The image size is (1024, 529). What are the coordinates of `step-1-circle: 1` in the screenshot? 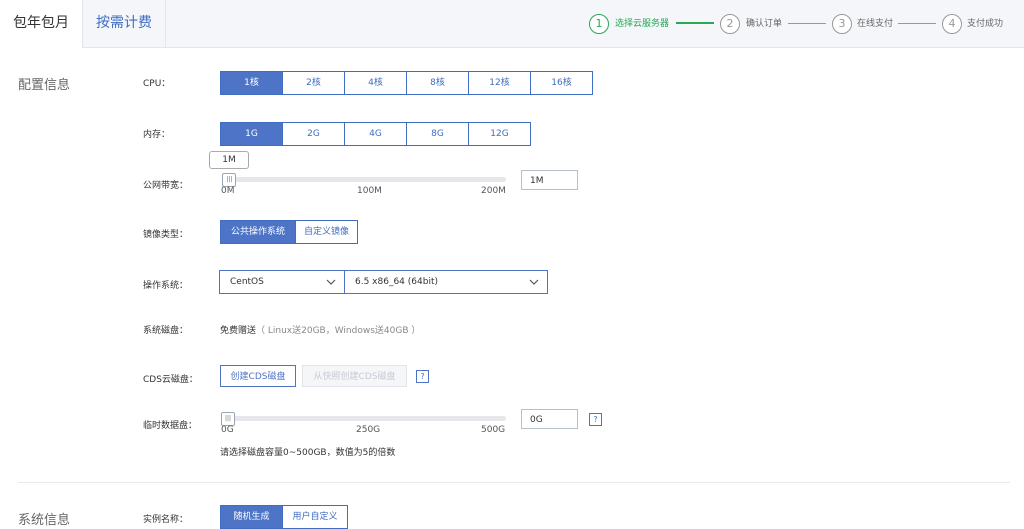 It's located at (599, 24).